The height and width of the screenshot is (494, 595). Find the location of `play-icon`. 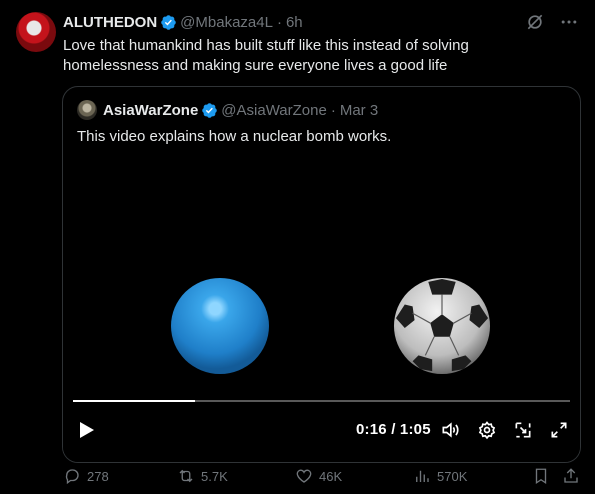

play-icon is located at coordinates (87, 430).